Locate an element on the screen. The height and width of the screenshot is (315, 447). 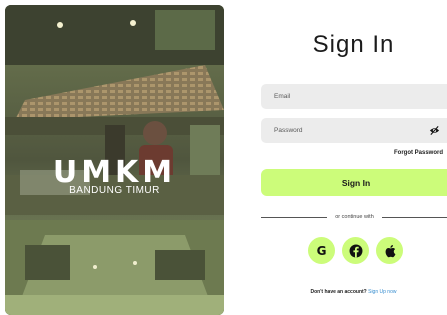
apple-icon is located at coordinates (390, 250).